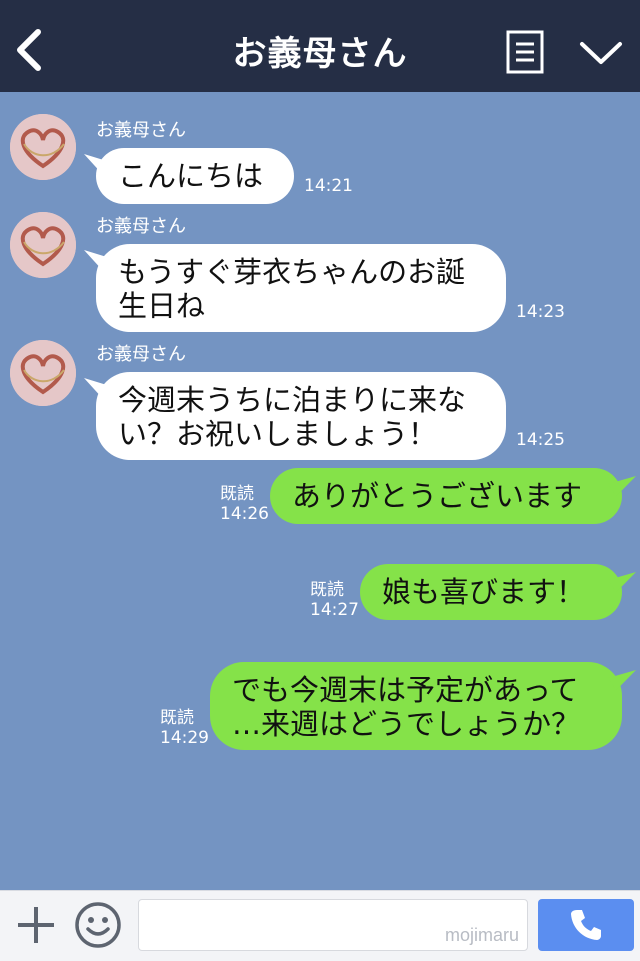 The height and width of the screenshot is (961, 640). I want to click on plus-icon, so click(36, 925).